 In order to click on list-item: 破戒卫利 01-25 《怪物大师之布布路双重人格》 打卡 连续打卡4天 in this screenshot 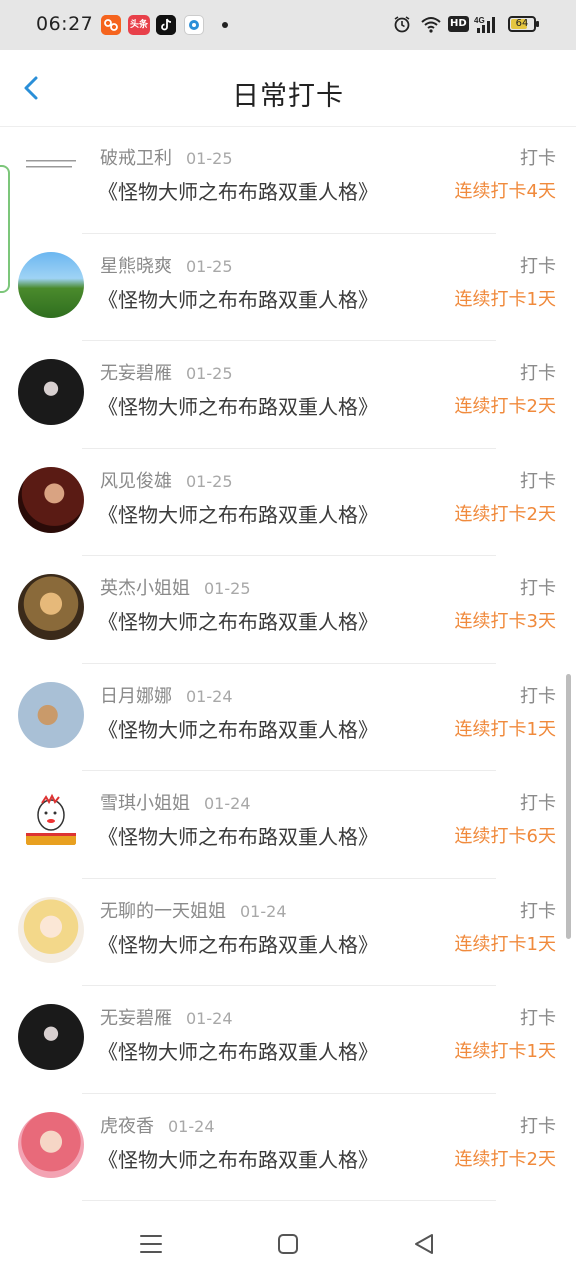, I will do `click(288, 180)`.